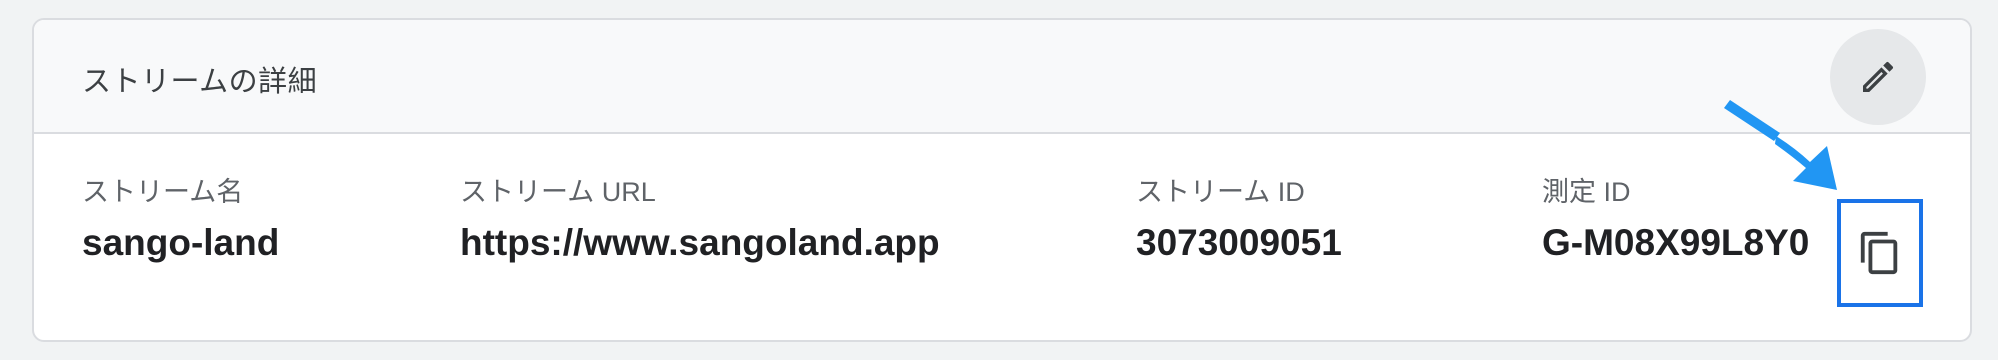  What do you see at coordinates (163, 192) in the screenshot?
I see `stream-name-label: ストリーム名` at bounding box center [163, 192].